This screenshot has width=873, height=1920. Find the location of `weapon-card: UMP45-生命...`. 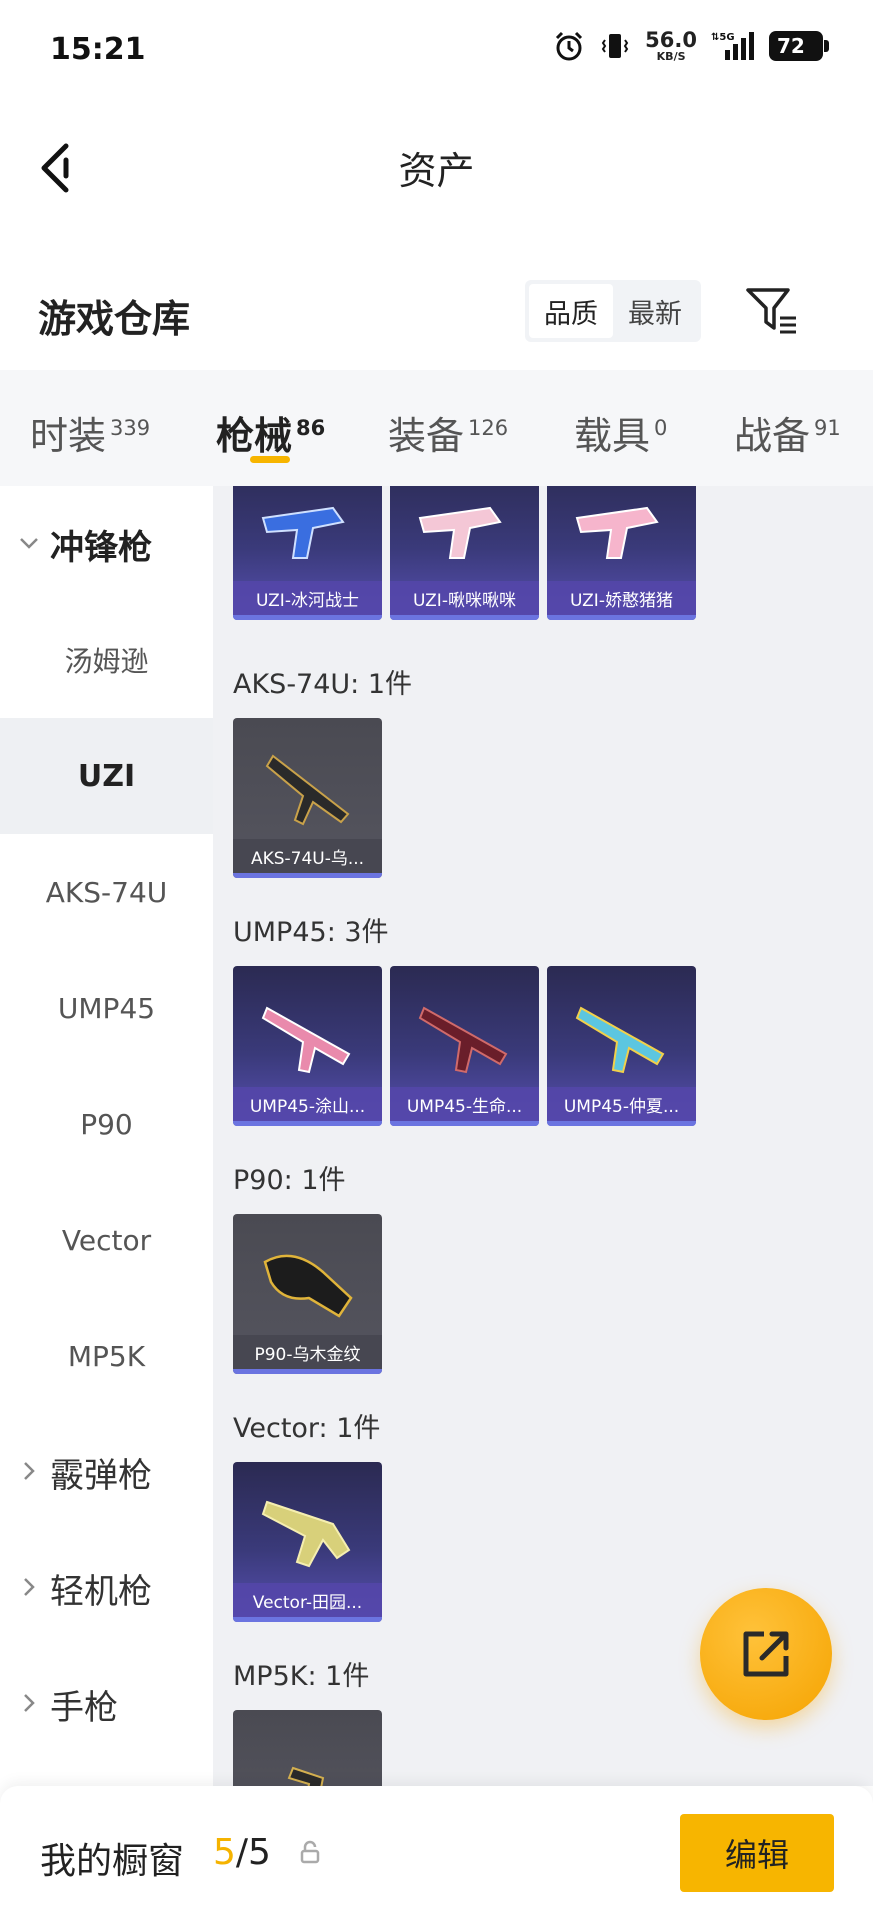

weapon-card: UMP45-生命... is located at coordinates (464, 1046).